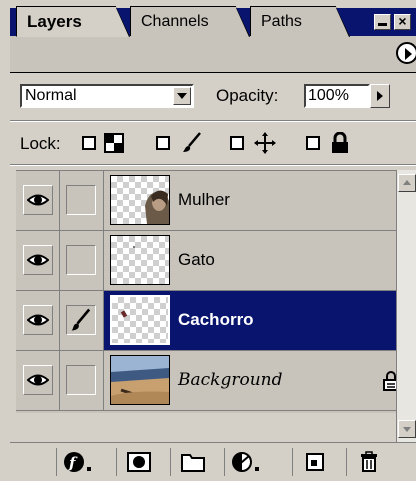 The height and width of the screenshot is (481, 416). Describe the element at coordinates (406, 53) in the screenshot. I see `palette-menu-arrow-icon` at that location.